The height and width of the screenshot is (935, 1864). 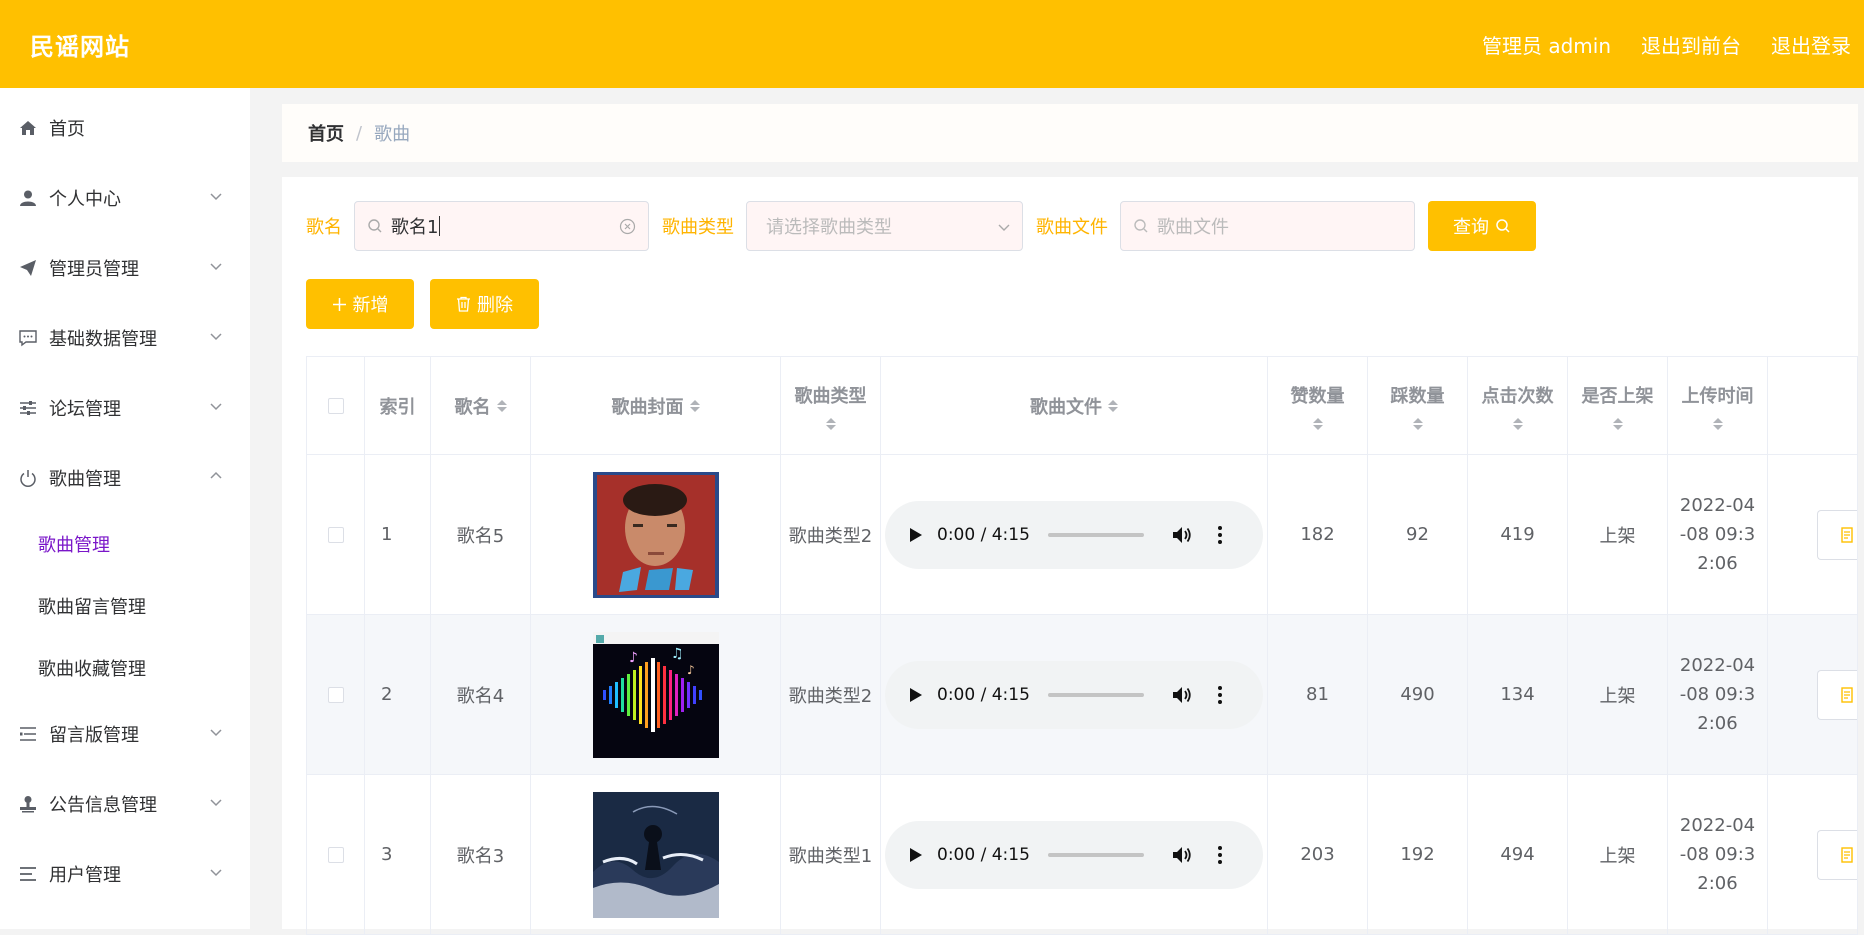 I want to click on cell-clicks: 134, so click(x=1518, y=694).